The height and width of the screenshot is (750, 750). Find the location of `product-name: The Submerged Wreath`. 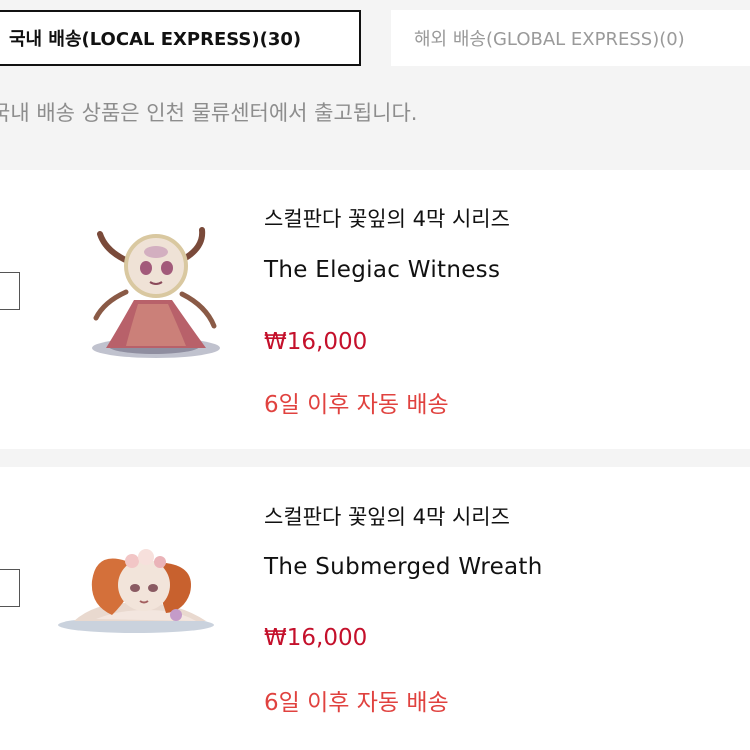

product-name: The Submerged Wreath is located at coordinates (403, 567).